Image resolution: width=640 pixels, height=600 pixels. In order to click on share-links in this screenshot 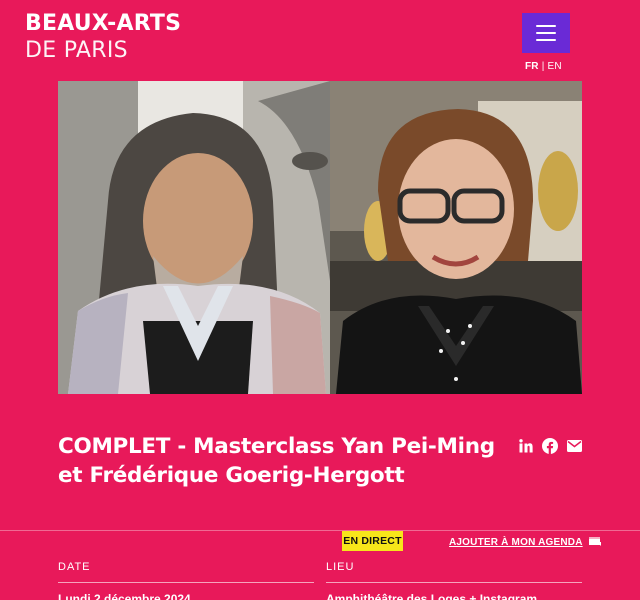, I will do `click(550, 446)`.